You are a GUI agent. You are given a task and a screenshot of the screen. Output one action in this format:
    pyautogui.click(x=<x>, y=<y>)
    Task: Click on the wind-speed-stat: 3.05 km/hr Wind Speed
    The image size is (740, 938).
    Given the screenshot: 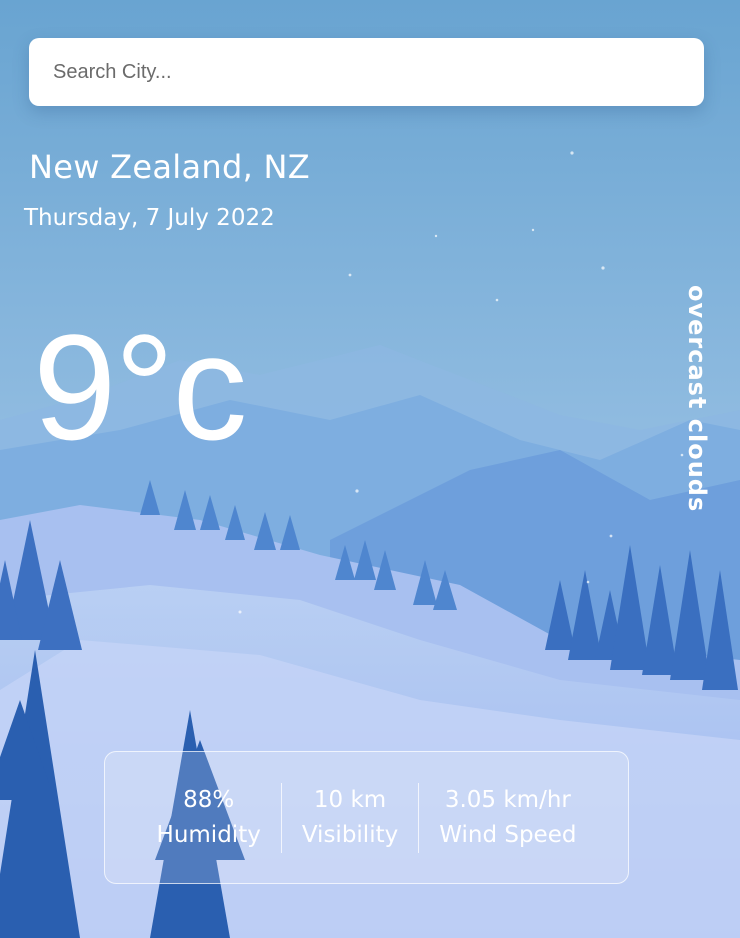 What is the action you would take?
    pyautogui.click(x=507, y=817)
    